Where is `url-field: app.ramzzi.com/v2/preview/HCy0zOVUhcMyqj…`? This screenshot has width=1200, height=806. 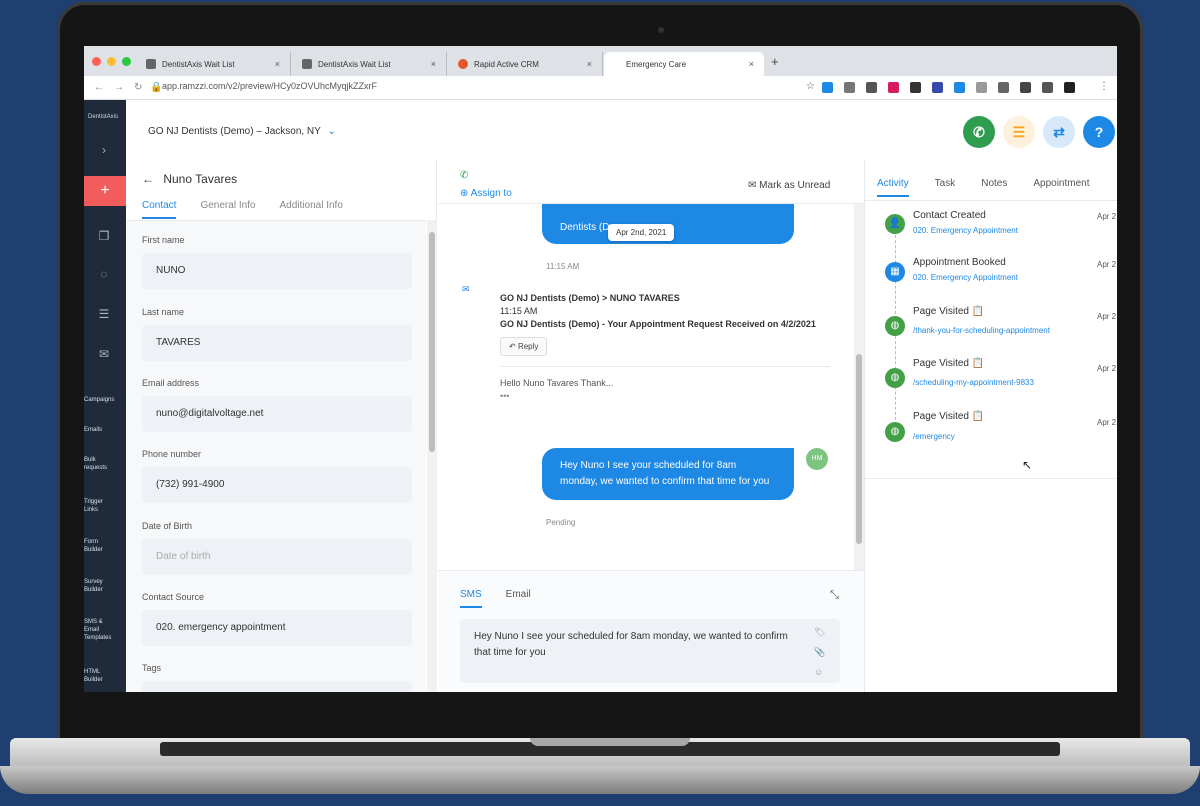 url-field: app.ramzzi.com/v2/preview/HCy0zOVUhcMyqj… is located at coordinates (269, 86).